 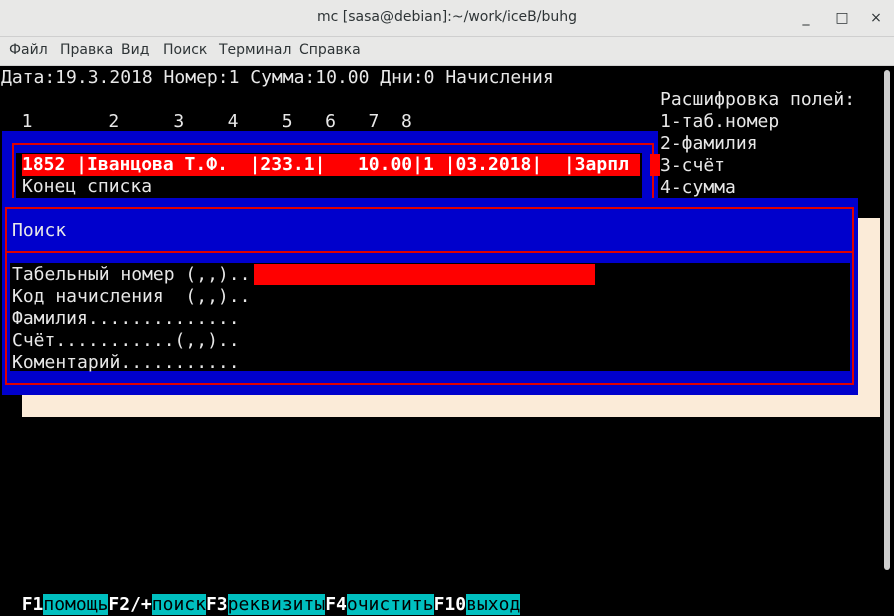 What do you see at coordinates (330, 50) in the screenshot?
I see `menu-help: Справка` at bounding box center [330, 50].